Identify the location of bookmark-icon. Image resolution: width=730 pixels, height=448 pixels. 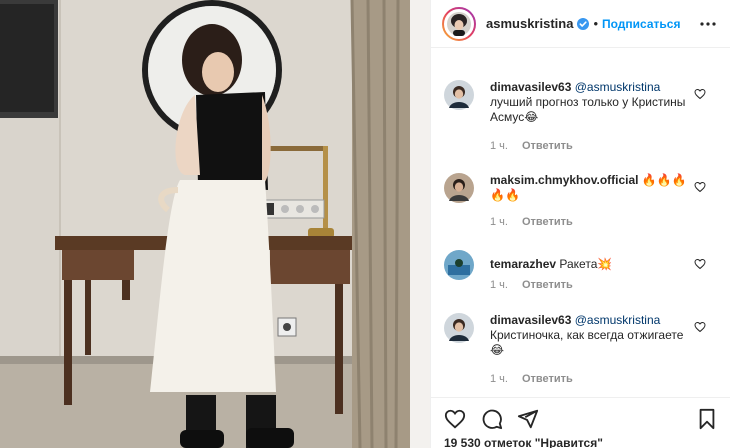
(707, 419).